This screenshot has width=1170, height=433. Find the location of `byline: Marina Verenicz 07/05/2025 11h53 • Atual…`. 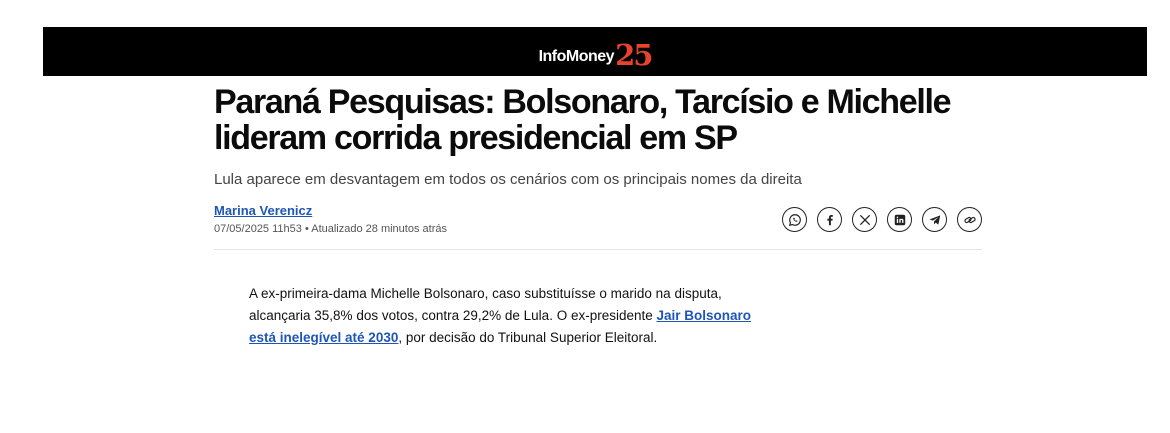

byline: Marina Verenicz 07/05/2025 11h53 • Atual… is located at coordinates (598, 226).